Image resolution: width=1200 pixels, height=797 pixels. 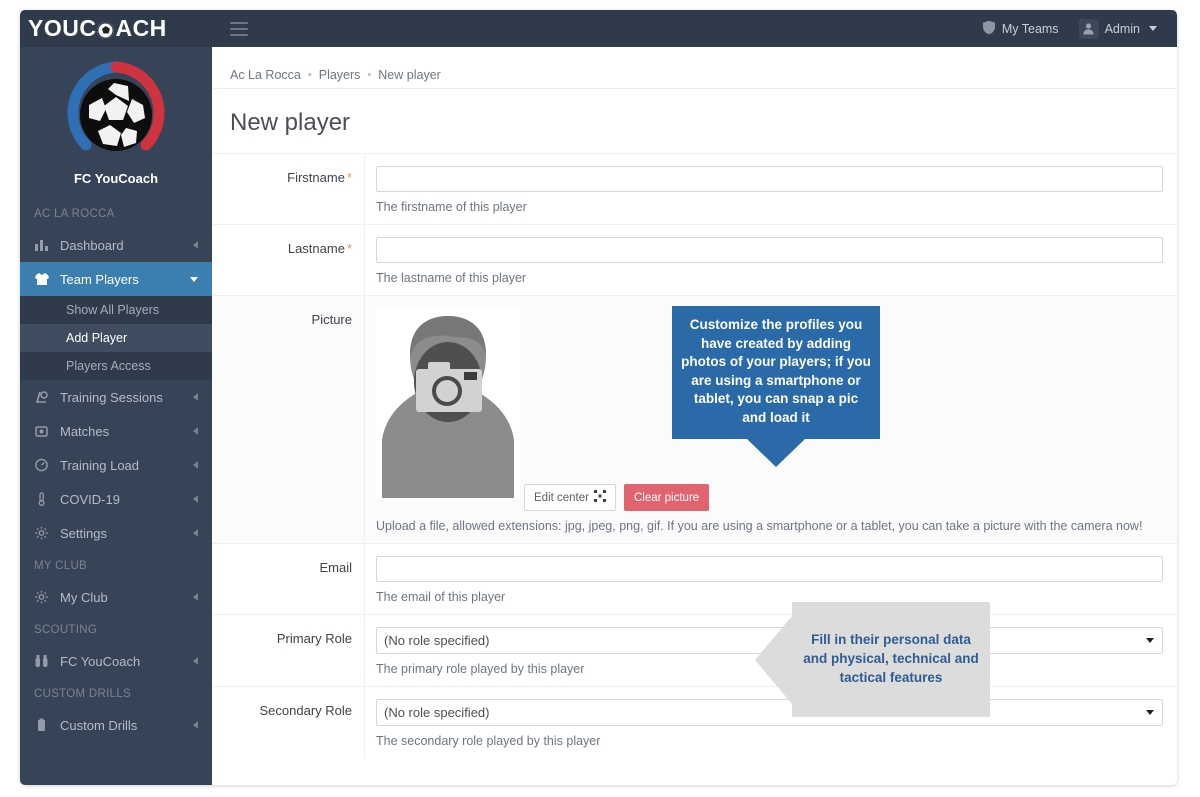 What do you see at coordinates (437, 712) in the screenshot?
I see `secondary-role-value: (No role specified)` at bounding box center [437, 712].